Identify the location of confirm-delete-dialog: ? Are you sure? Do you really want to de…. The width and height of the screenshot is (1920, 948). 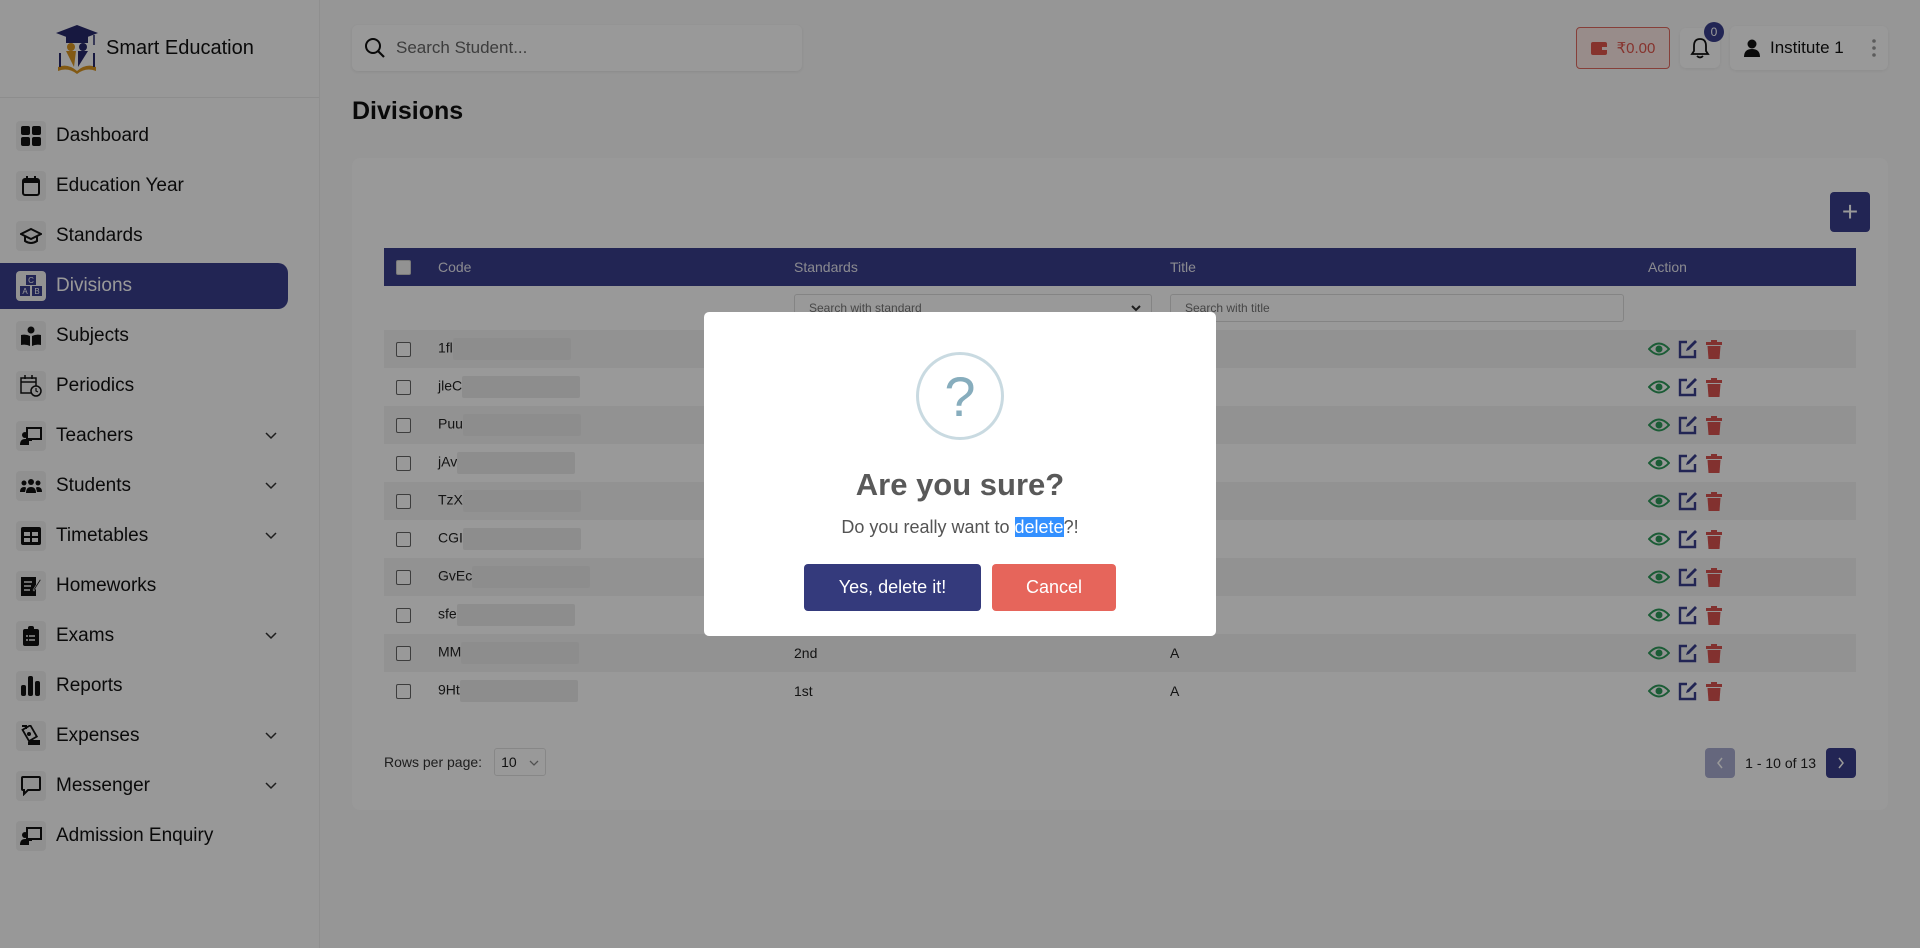
(960, 474).